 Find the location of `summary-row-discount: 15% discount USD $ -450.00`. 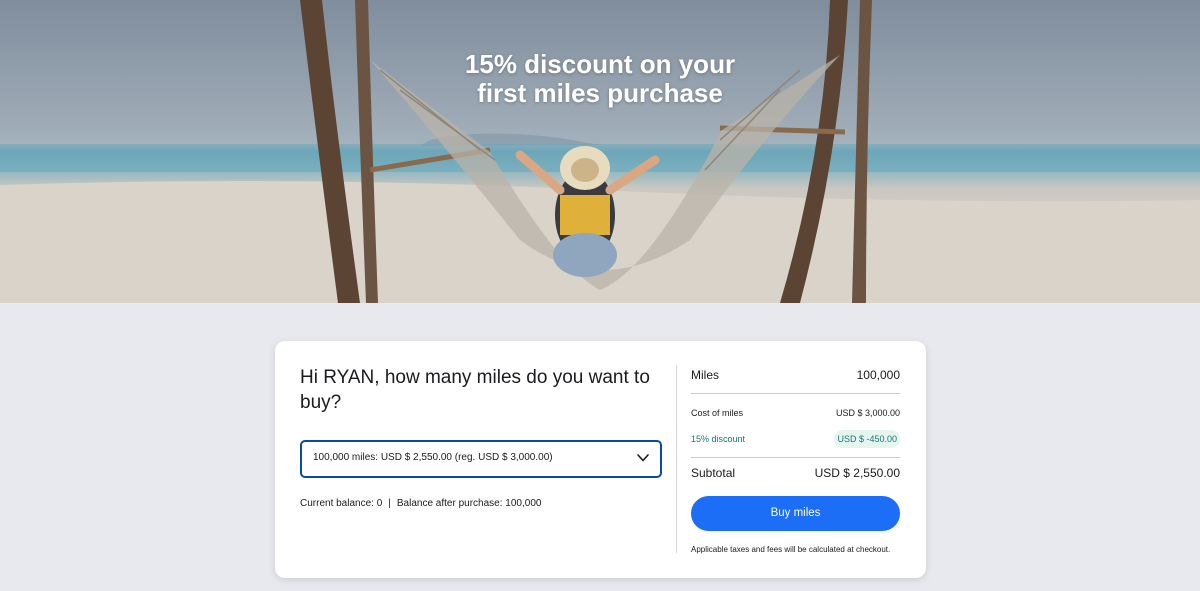

summary-row-discount: 15% discount USD $ -450.00 is located at coordinates (795, 439).